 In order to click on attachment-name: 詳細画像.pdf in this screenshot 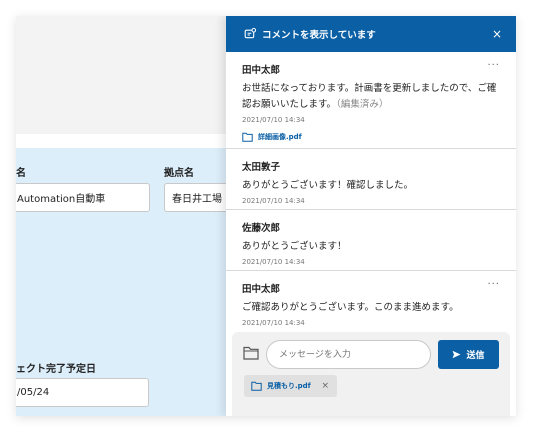, I will do `click(280, 137)`.